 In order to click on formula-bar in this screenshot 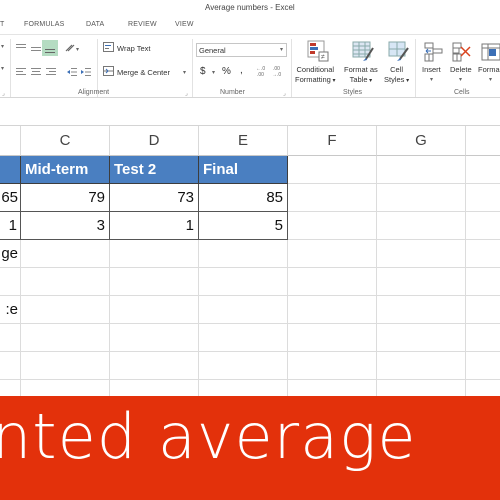, I will do `click(250, 112)`.